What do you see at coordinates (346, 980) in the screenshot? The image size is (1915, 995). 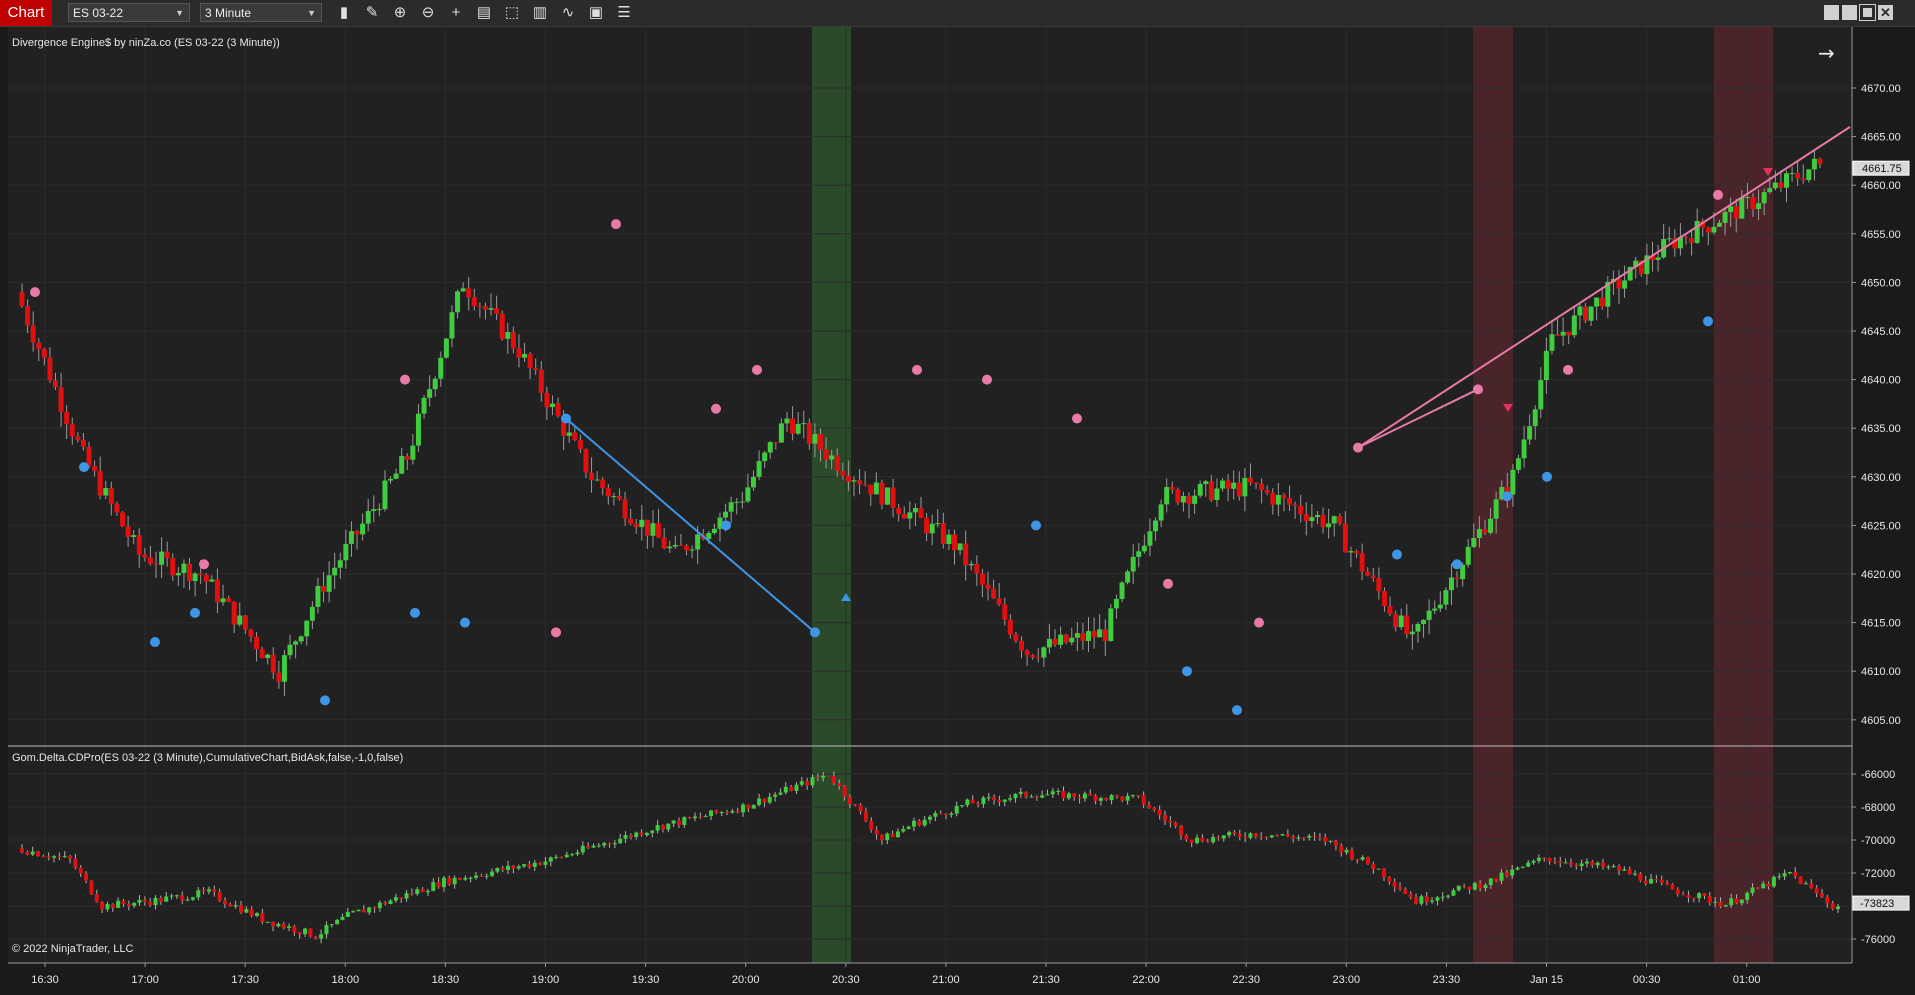 I see `time-tick-label: 18:00` at bounding box center [346, 980].